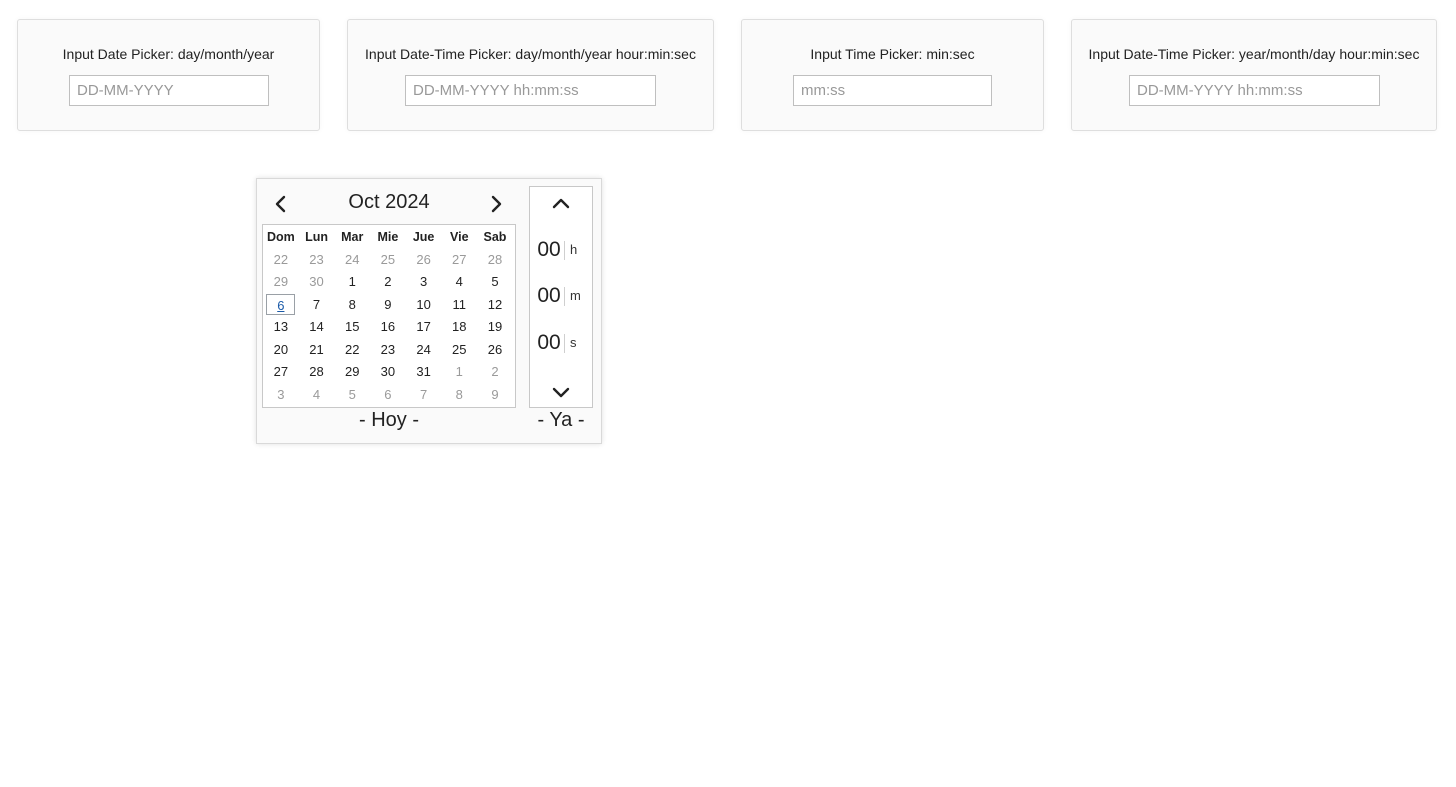 Image resolution: width=1456 pixels, height=787 pixels. What do you see at coordinates (495, 260) in the screenshot?
I see `calendar-day-other-month: 28` at bounding box center [495, 260].